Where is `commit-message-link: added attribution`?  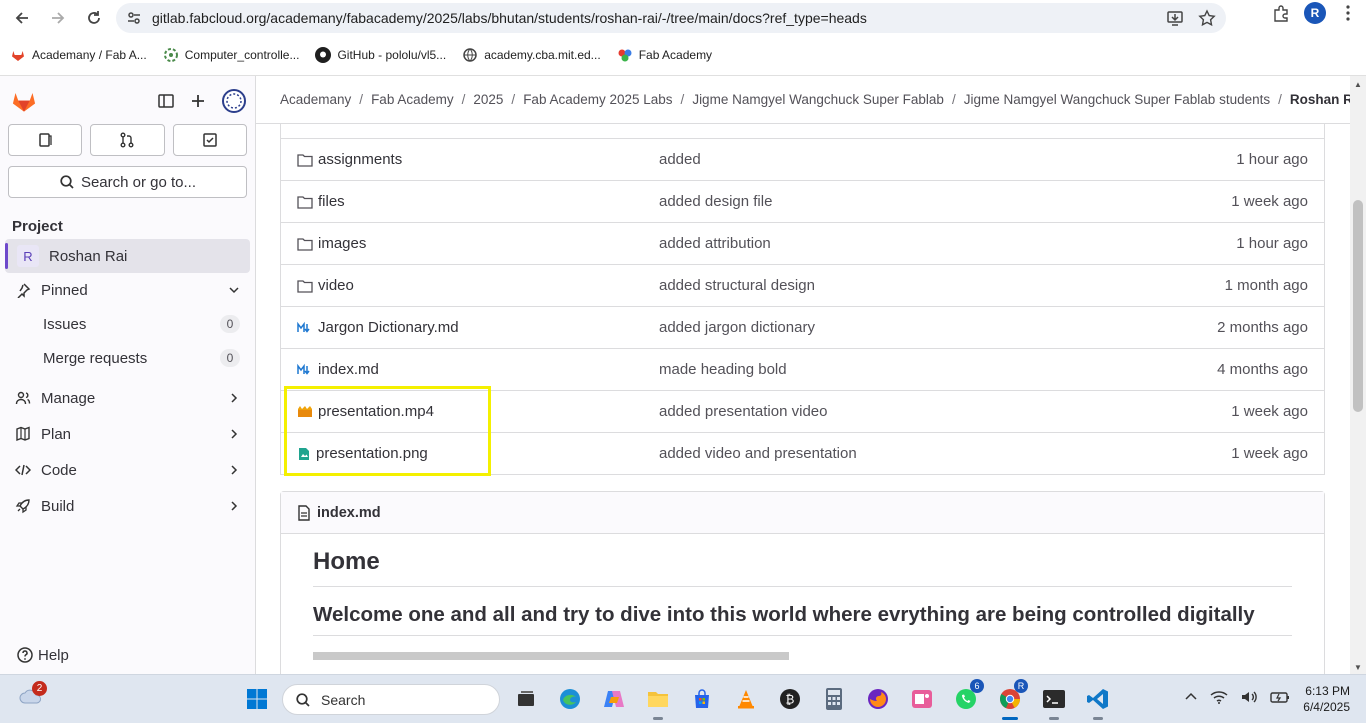
commit-message-link: added attribution is located at coordinates (715, 243).